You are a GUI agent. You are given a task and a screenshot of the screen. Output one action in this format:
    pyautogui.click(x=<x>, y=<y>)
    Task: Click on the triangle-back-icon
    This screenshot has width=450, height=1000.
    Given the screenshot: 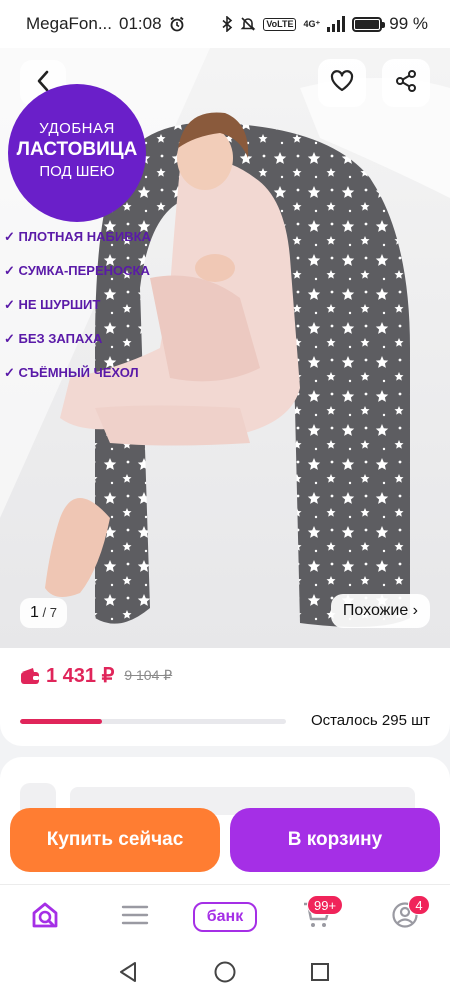 What is the action you would take?
    pyautogui.click(x=128, y=974)
    